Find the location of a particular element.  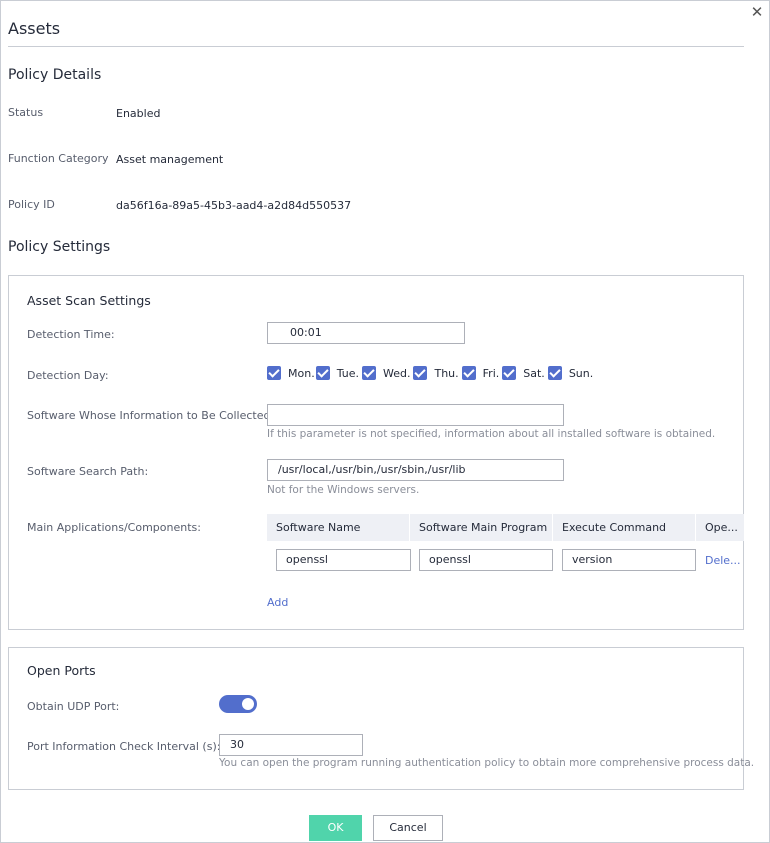

function-category-label: Function Category is located at coordinates (58, 158).